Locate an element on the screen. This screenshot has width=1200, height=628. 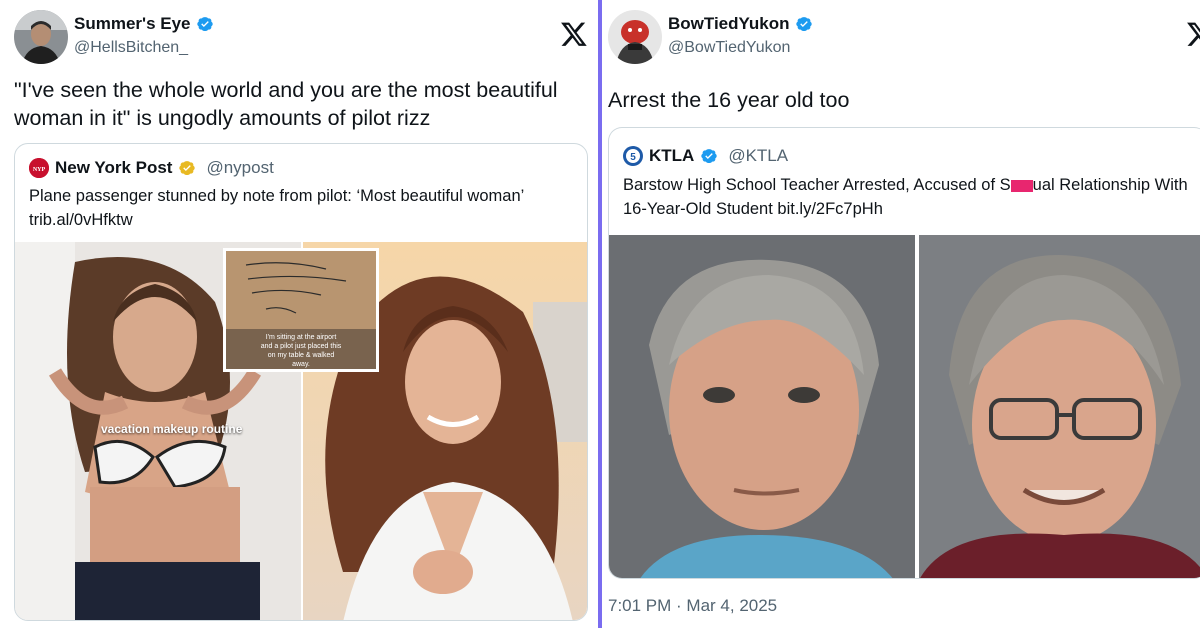
ktla-logo-icon: 5 is located at coordinates (633, 156).